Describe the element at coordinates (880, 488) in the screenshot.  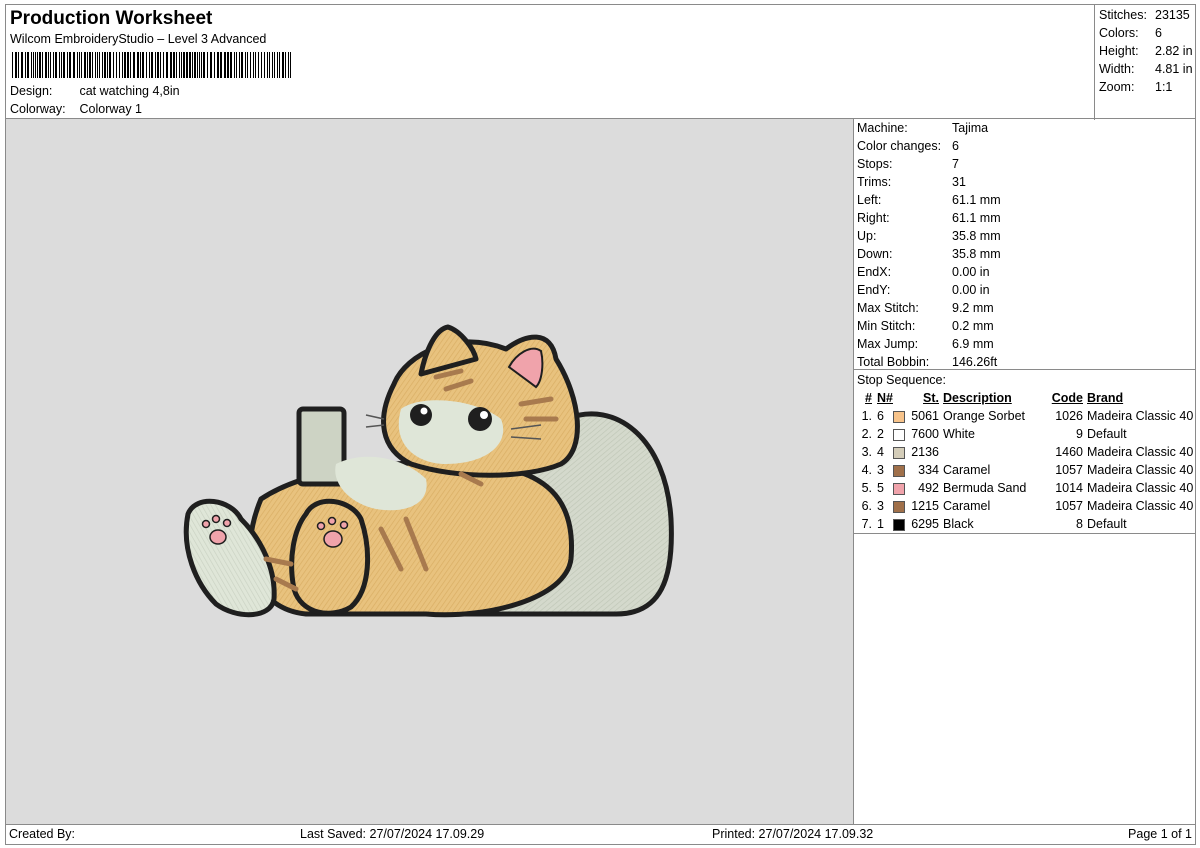
I see `needle-number: 5` at that location.